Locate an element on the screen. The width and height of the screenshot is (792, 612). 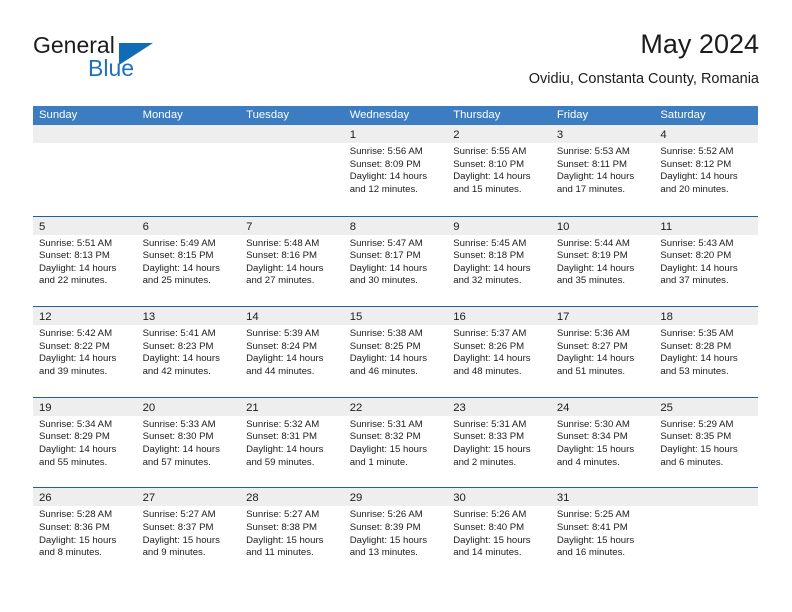
day-detail-line: Sunrise: 5:38 AM is located at coordinates (386, 334).